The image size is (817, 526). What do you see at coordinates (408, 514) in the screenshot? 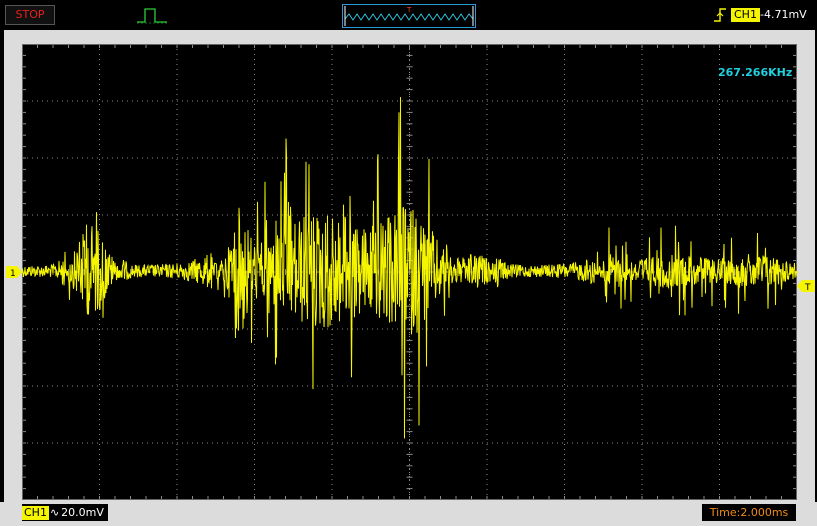
I see `status-bar` at bounding box center [408, 514].